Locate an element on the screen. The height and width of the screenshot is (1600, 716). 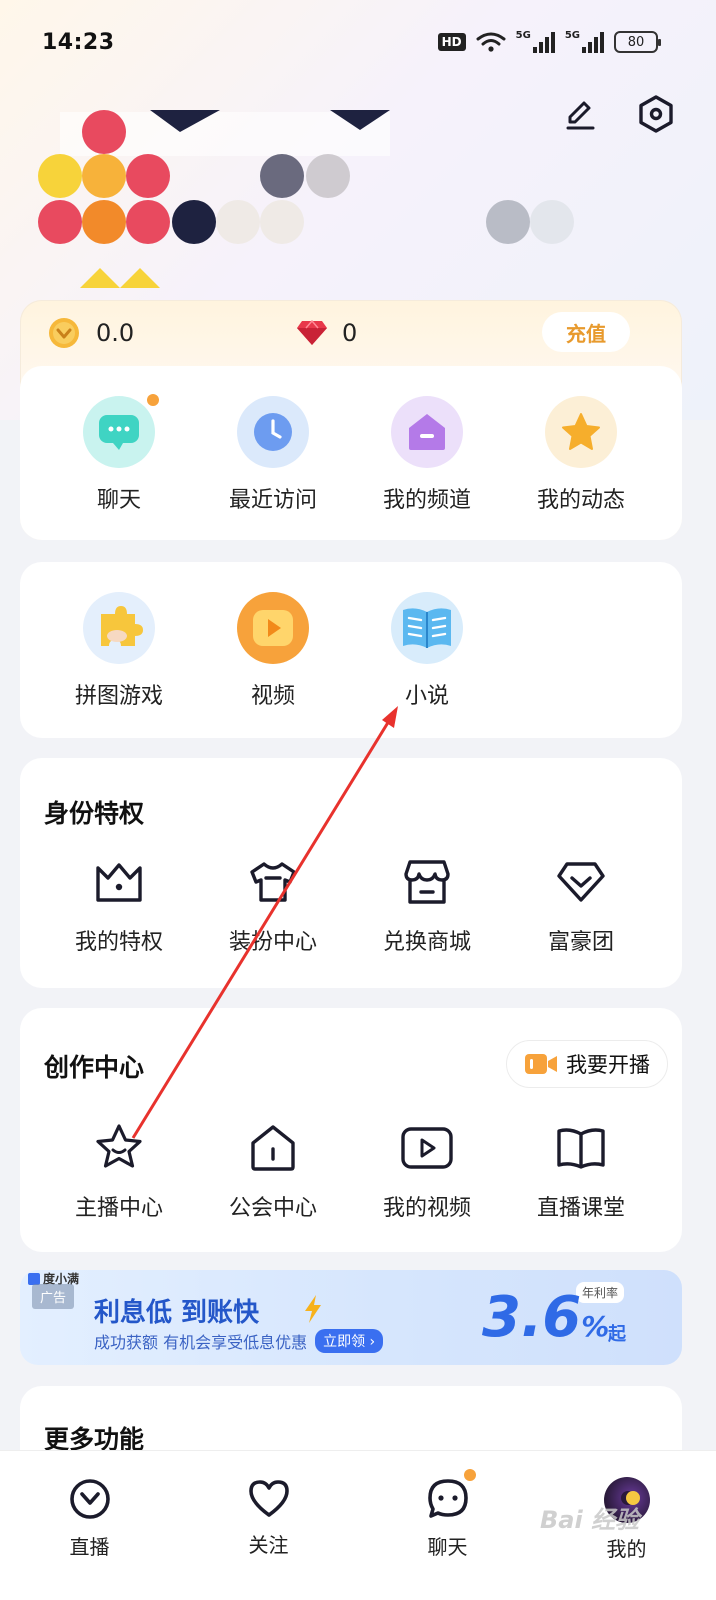
go-live-button: 我要开播 is located at coordinates (587, 1064).